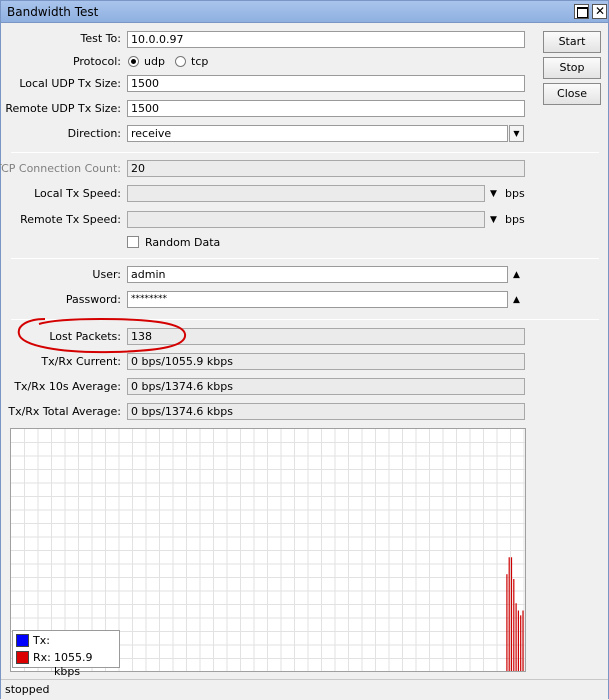 The height and width of the screenshot is (700, 609). Describe the element at coordinates (516, 133) in the screenshot. I see `direction-dropdown-icon: ▼` at that location.